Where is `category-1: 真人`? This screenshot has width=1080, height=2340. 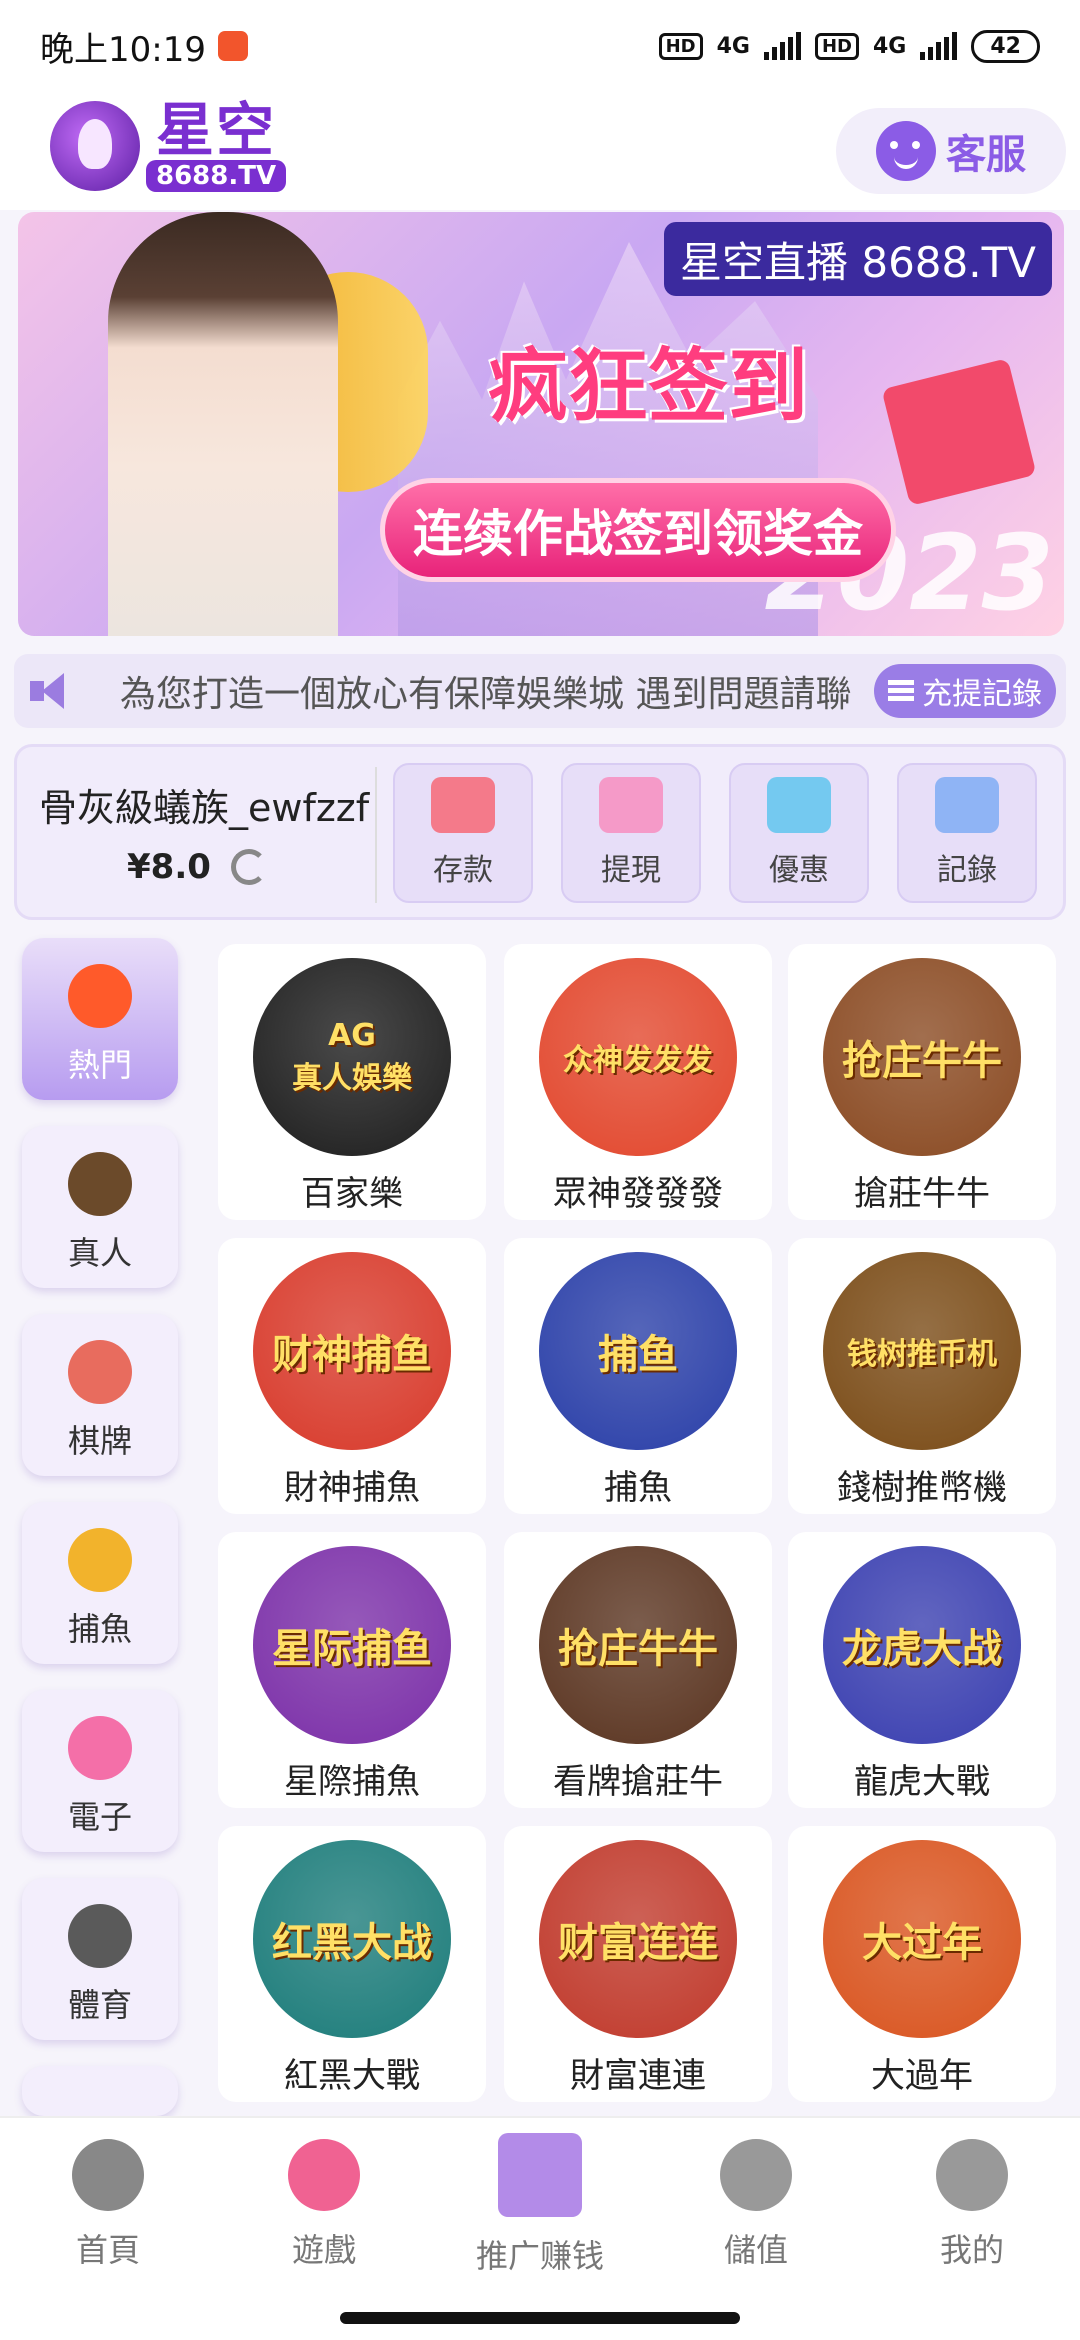
category-1: 真人 is located at coordinates (100, 1207).